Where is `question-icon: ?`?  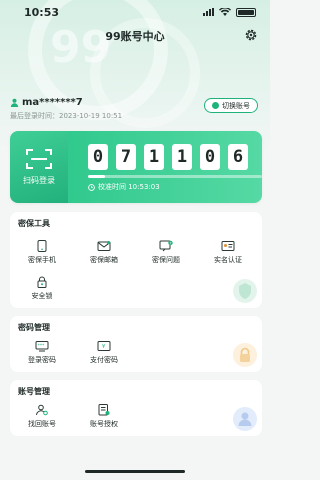
question-icon: ? is located at coordinates (166, 246).